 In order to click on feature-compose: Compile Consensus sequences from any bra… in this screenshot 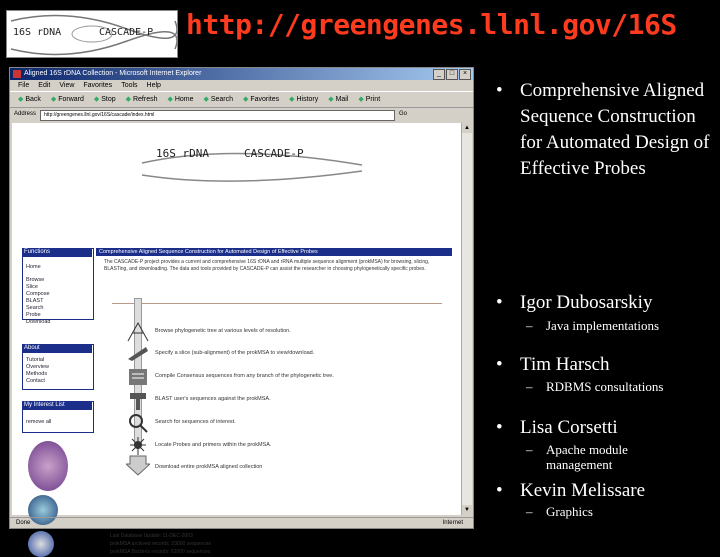, I will do `click(244, 376)`.